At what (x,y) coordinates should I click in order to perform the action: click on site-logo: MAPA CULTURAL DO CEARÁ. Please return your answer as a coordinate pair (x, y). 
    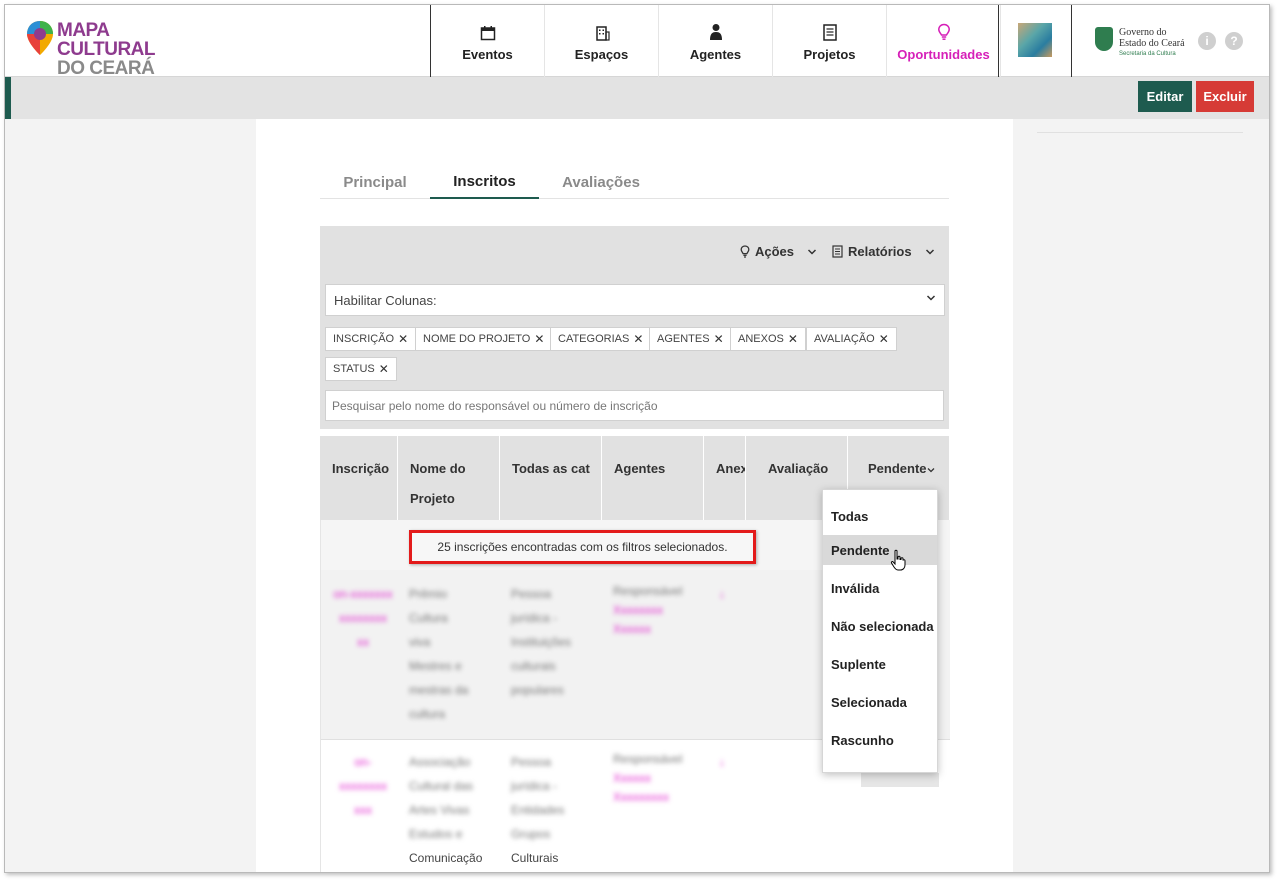
    Looking at the image, I should click on (105, 48).